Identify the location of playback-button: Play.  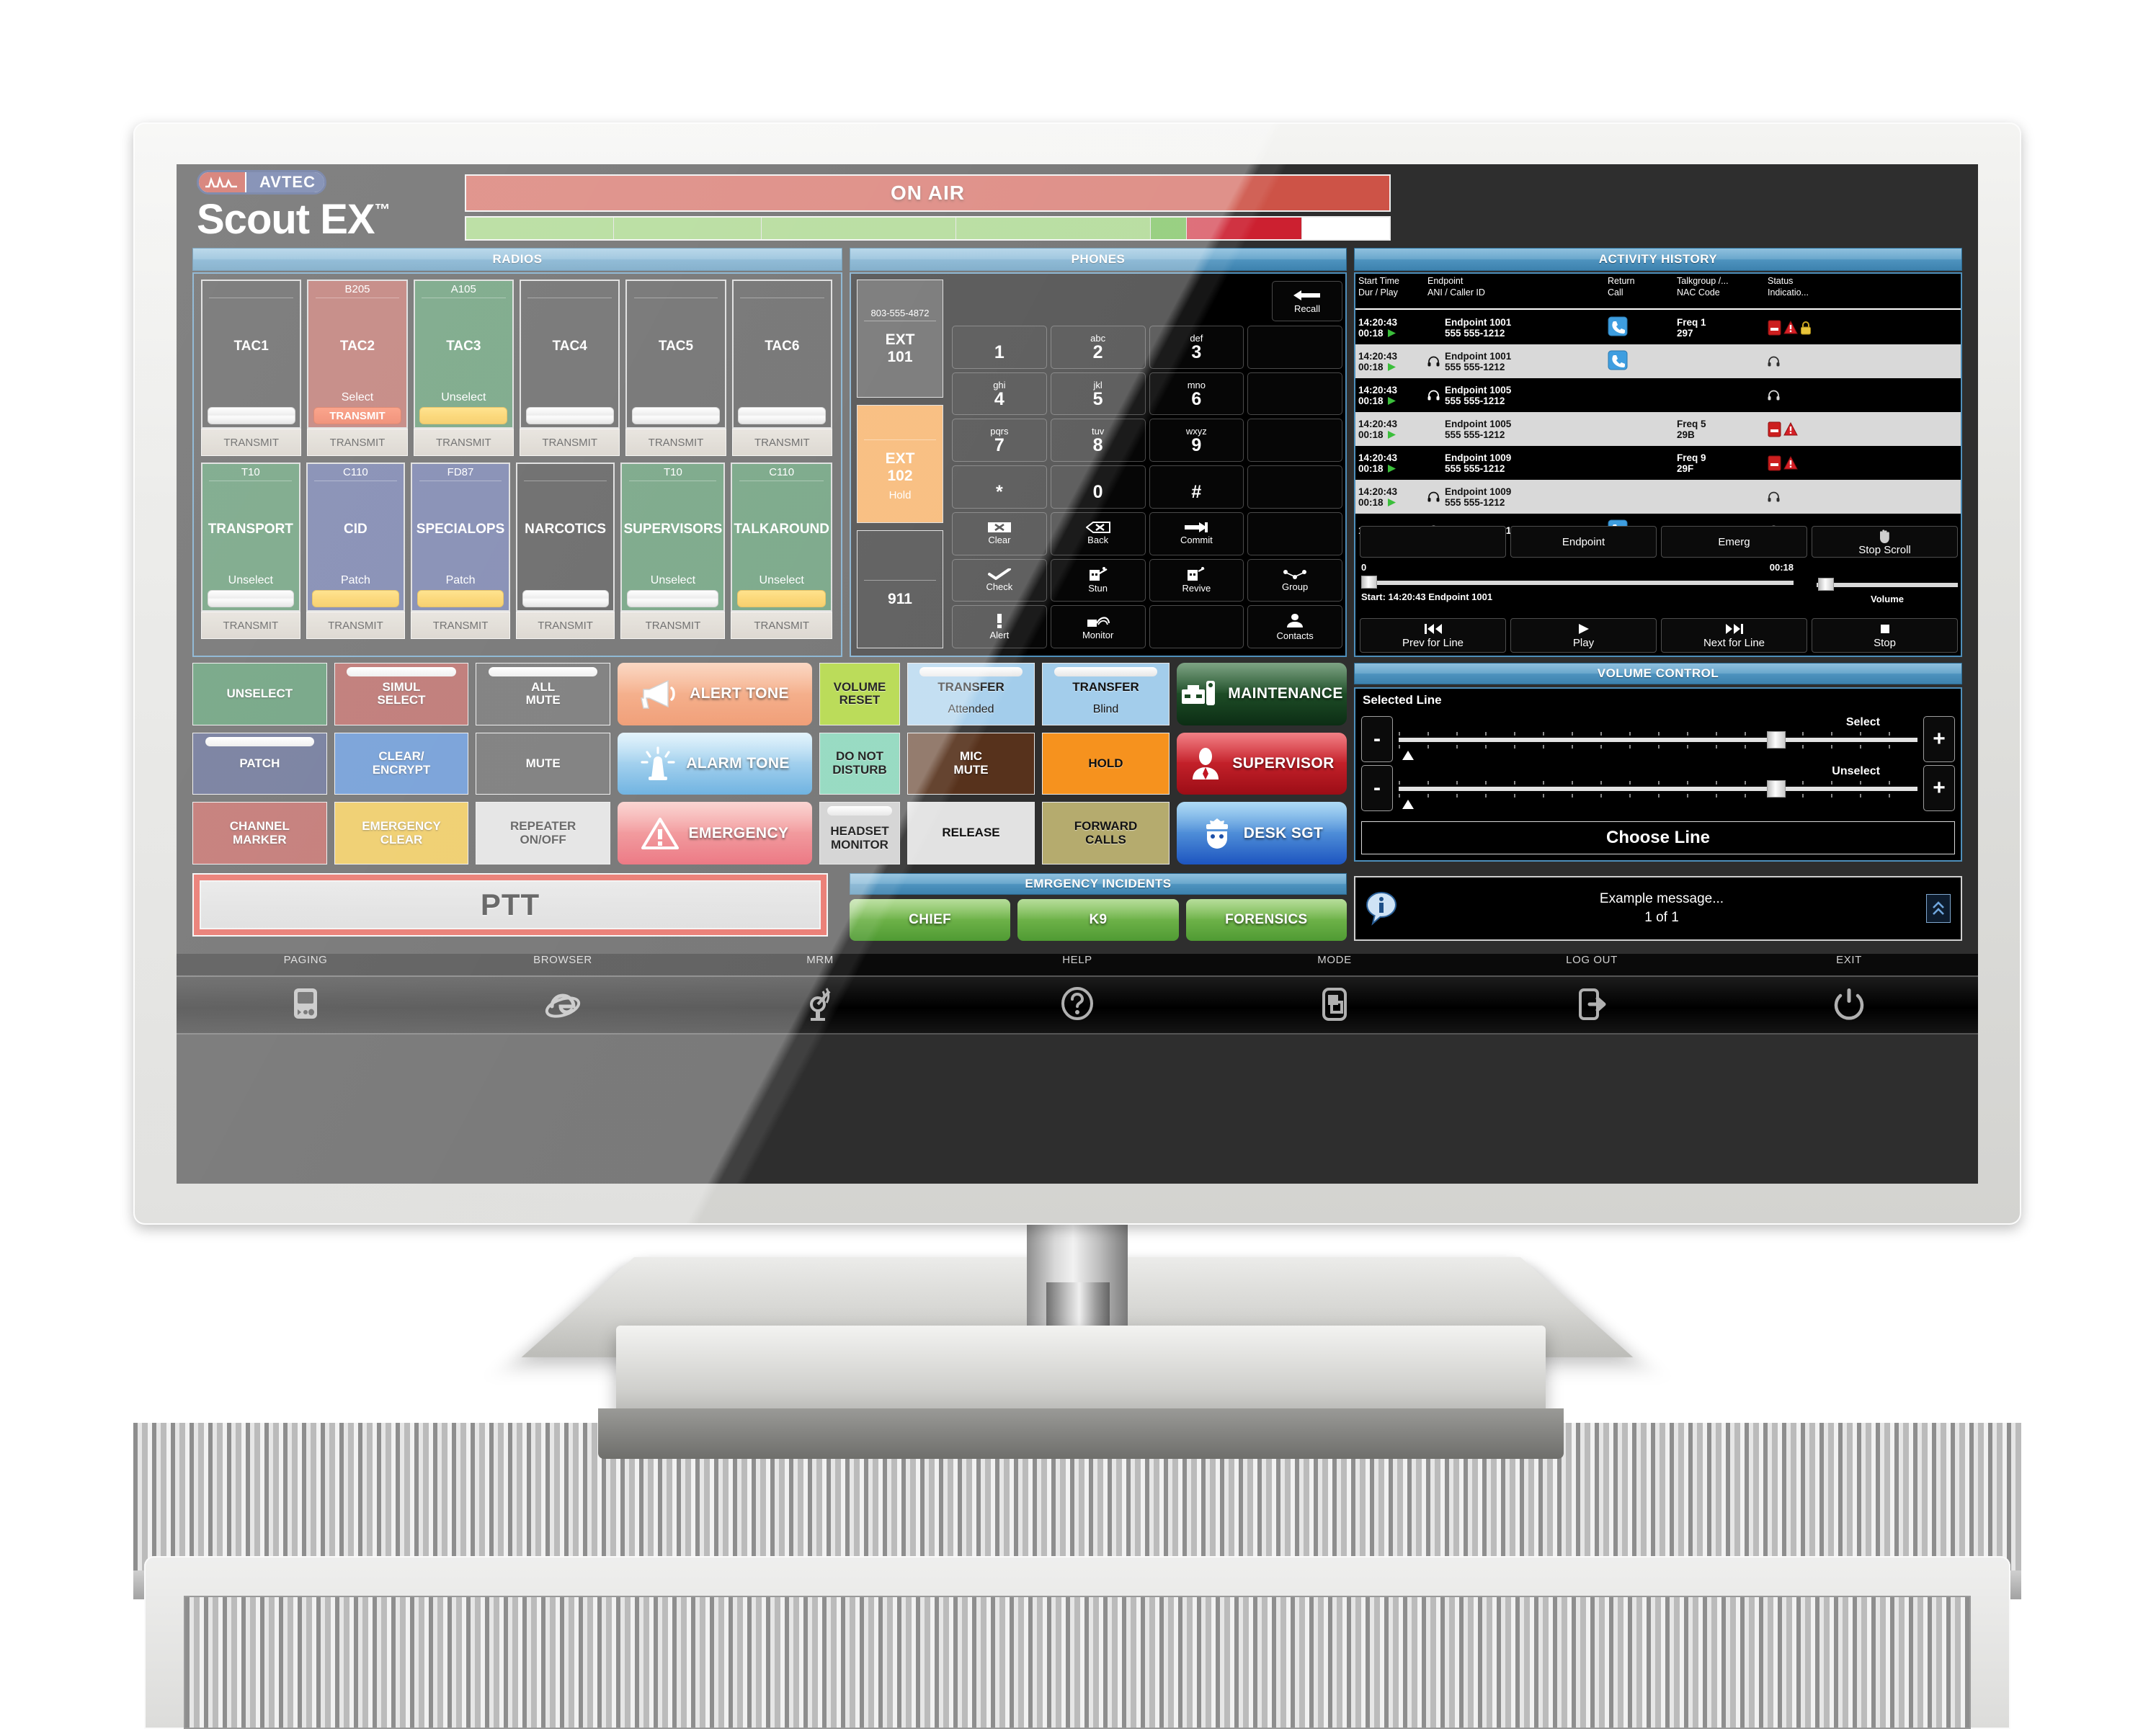
(1583, 636).